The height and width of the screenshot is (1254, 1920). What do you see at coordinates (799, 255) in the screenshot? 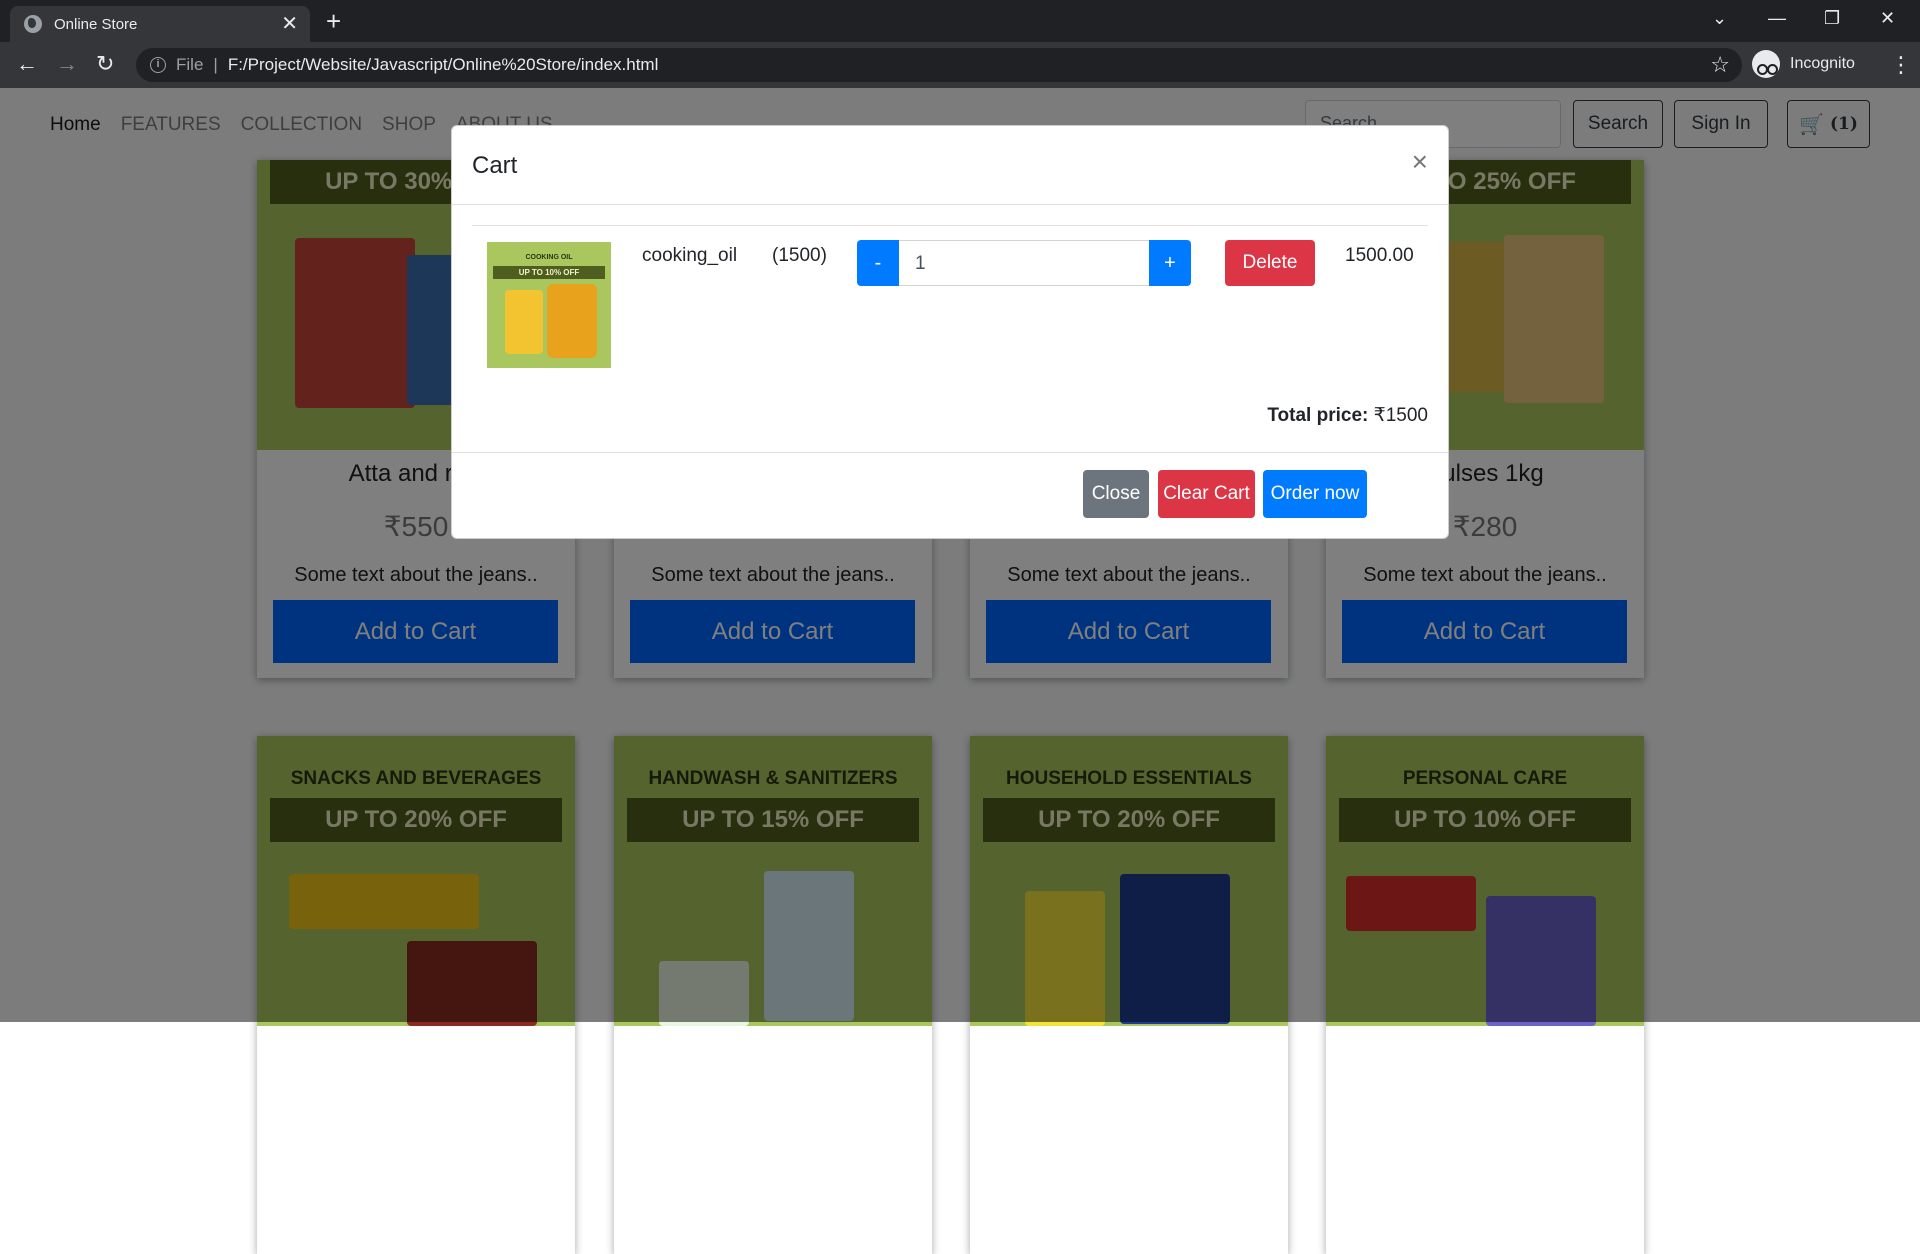
I see `cart-item-unit-price: (1500)` at bounding box center [799, 255].